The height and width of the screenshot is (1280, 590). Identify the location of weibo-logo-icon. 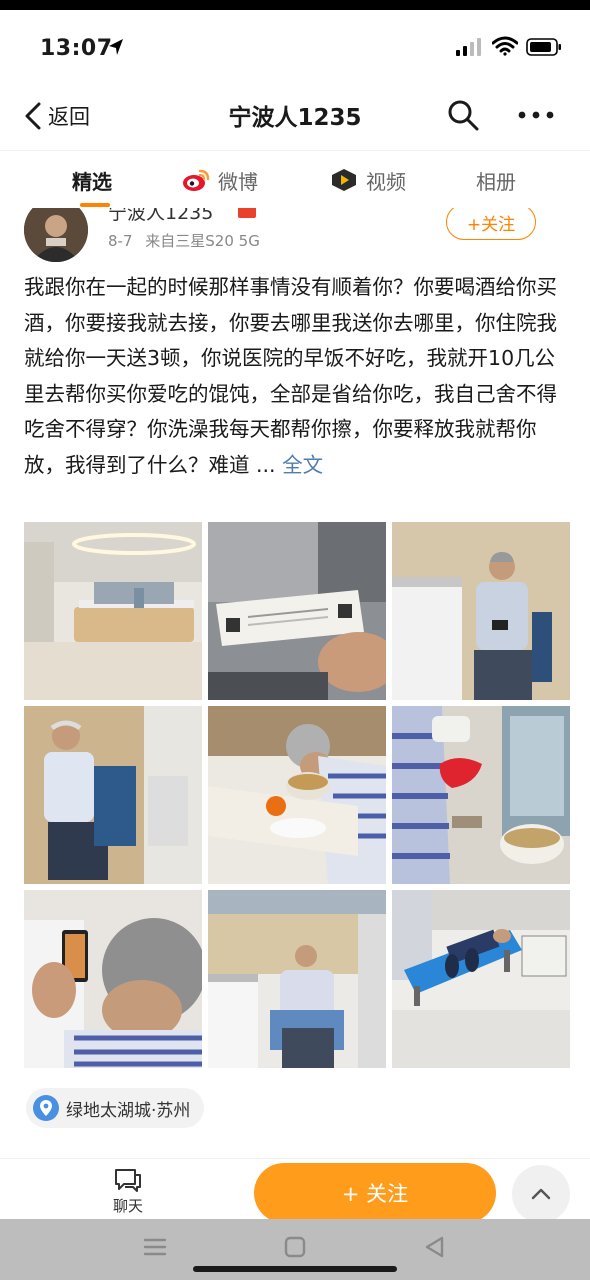
(196, 180).